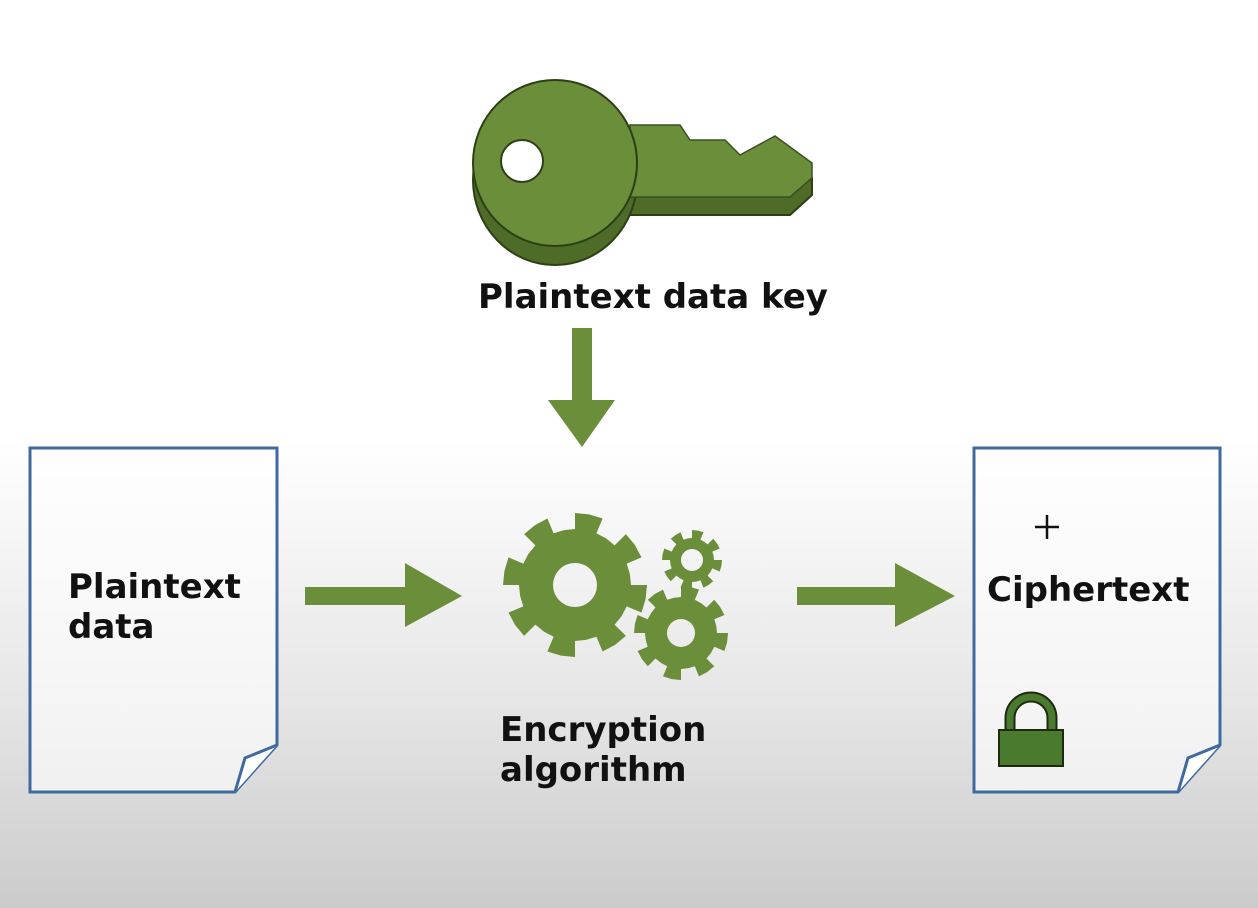 The height and width of the screenshot is (908, 1258). I want to click on small-gear-icon, so click(692, 560).